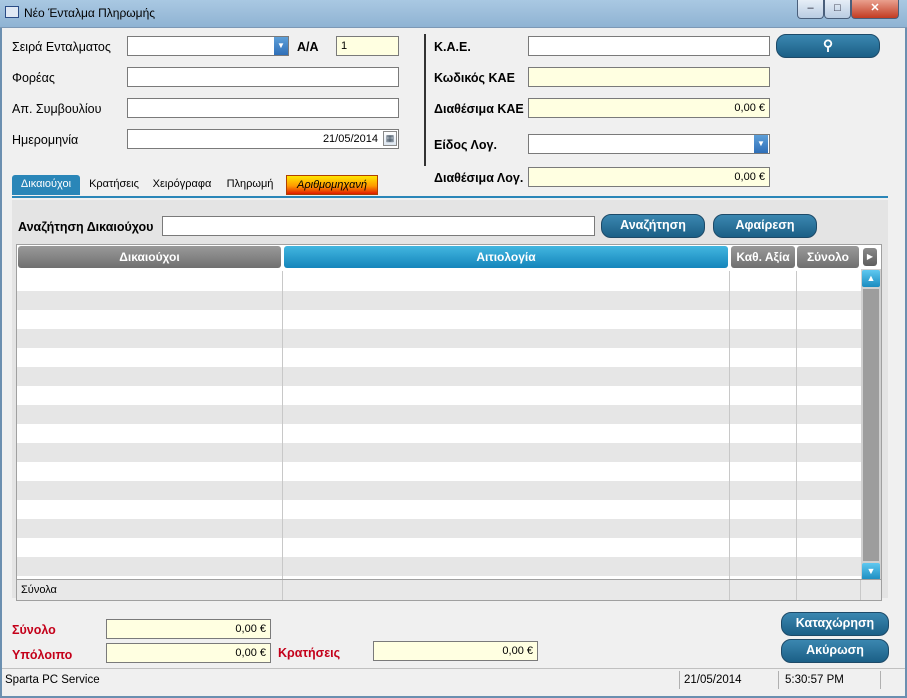  Describe the element at coordinates (506, 257) in the screenshot. I see `column-header-aitiologia: Αιτιολογία` at that location.